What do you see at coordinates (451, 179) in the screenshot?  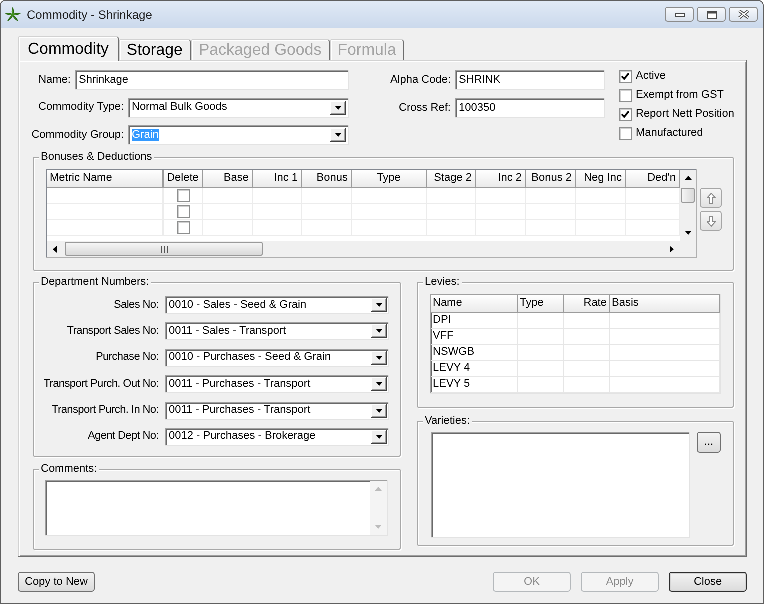 I see `column-header: Stage 2` at bounding box center [451, 179].